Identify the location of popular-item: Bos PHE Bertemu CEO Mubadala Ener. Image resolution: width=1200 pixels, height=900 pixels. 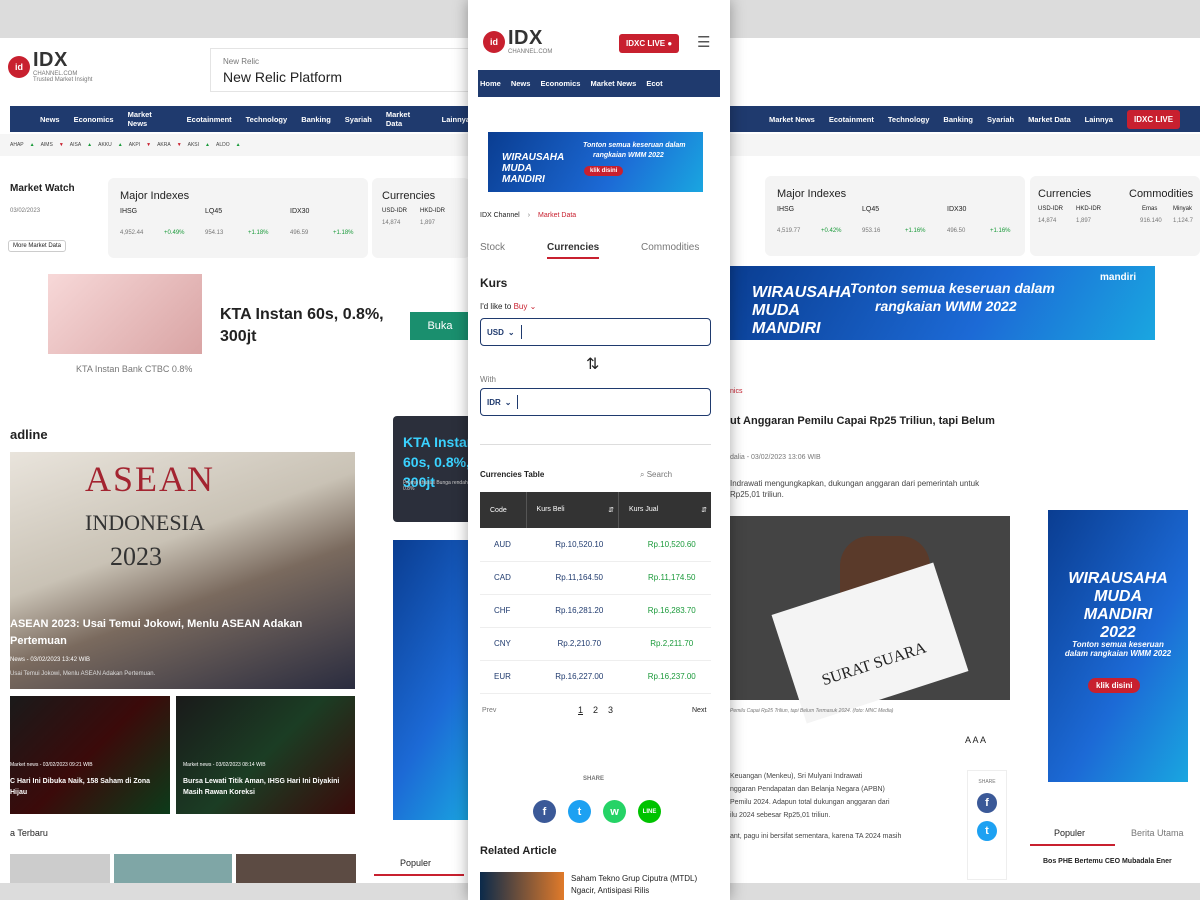
(1107, 861).